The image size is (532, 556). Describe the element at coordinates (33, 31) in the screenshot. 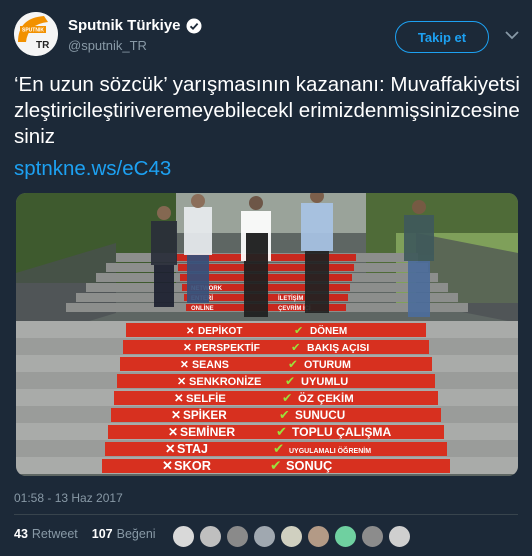

I see `avatar-logo-text: SPUTNIK` at that location.